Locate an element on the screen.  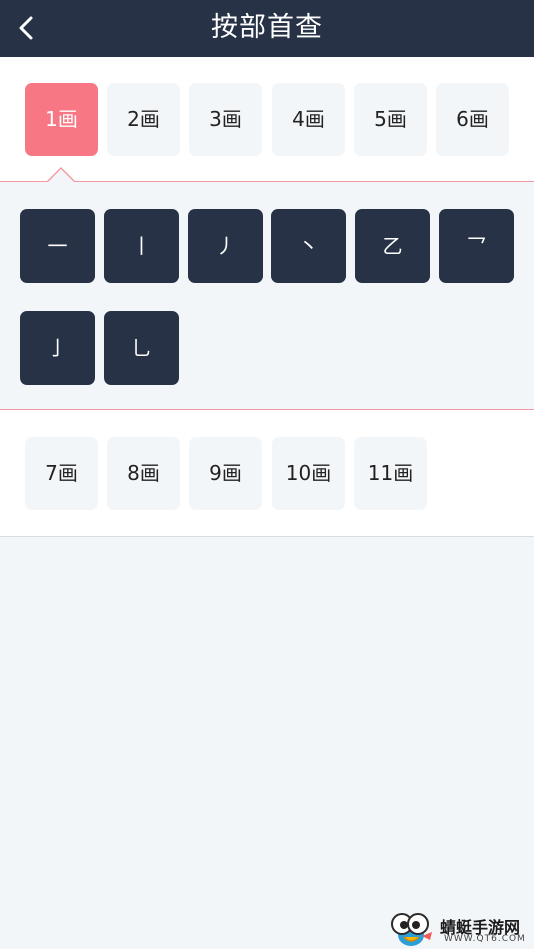
stroke-tab-4: 4画 is located at coordinates (308, 119).